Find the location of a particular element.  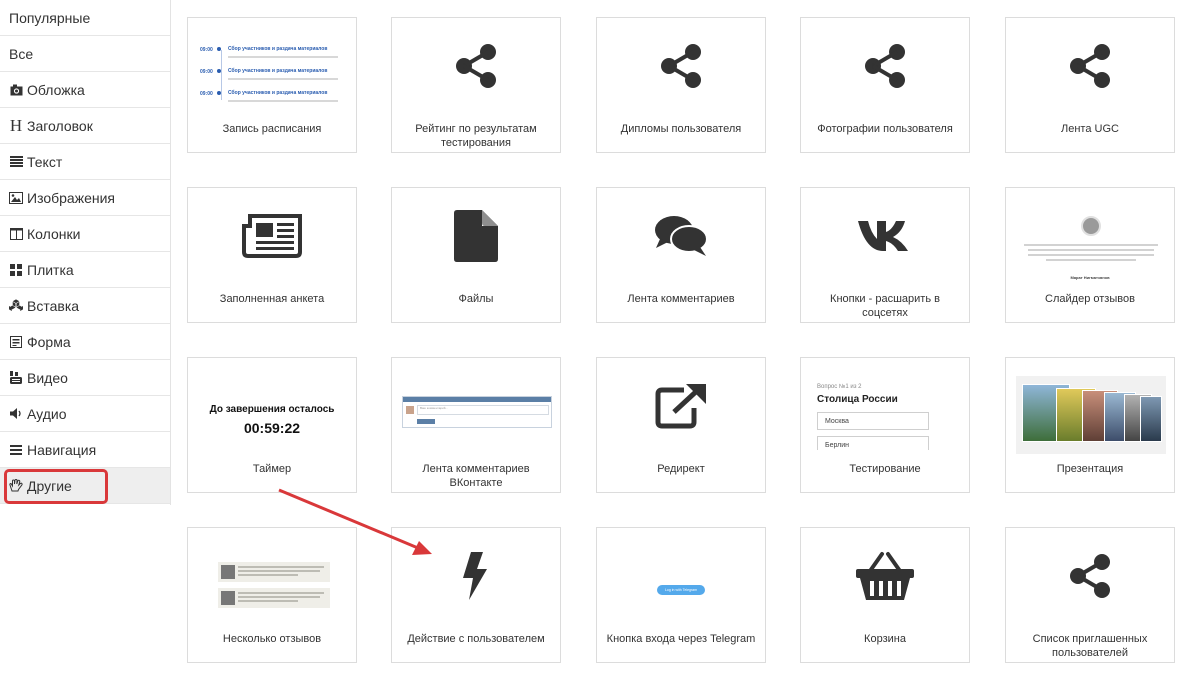

answer-option: Москва is located at coordinates (873, 421).